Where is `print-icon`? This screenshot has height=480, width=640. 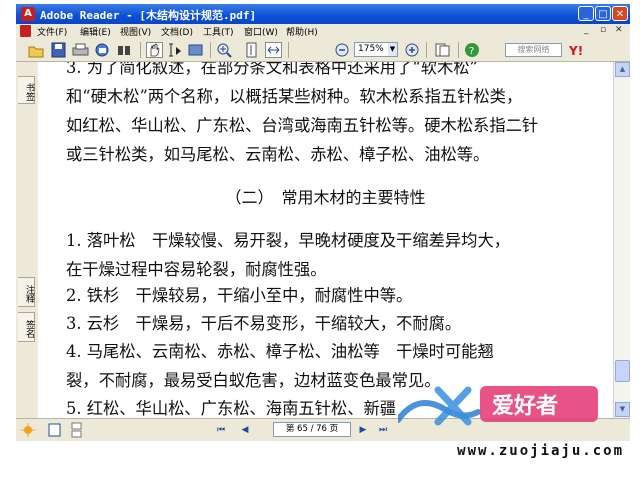 print-icon is located at coordinates (80, 50).